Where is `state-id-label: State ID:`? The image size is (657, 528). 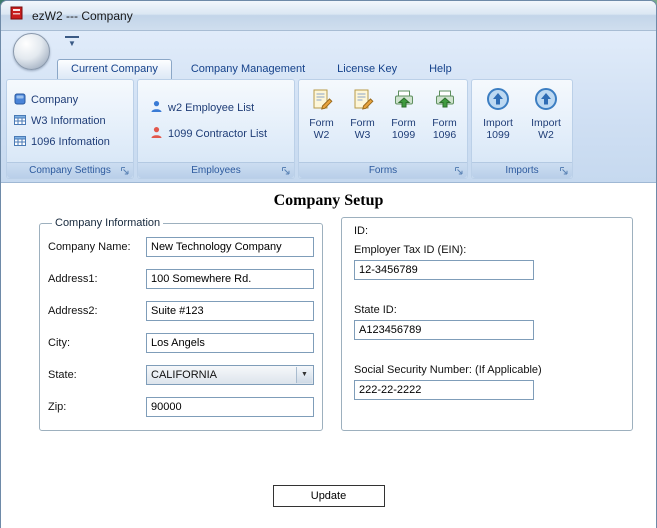
state-id-label: State ID: is located at coordinates (375, 310).